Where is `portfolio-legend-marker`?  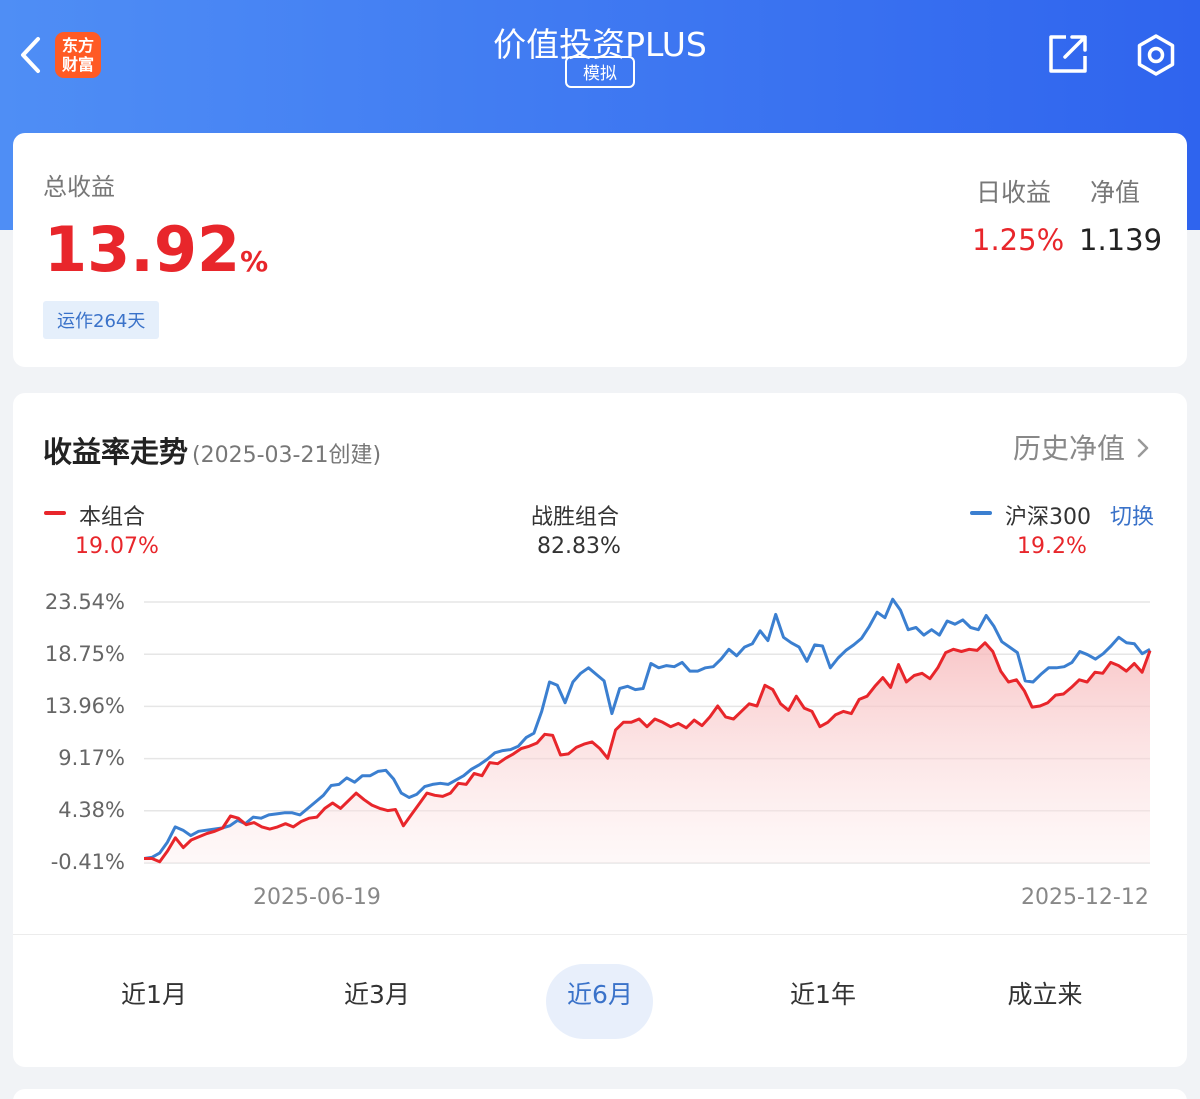
portfolio-legend-marker is located at coordinates (55, 513).